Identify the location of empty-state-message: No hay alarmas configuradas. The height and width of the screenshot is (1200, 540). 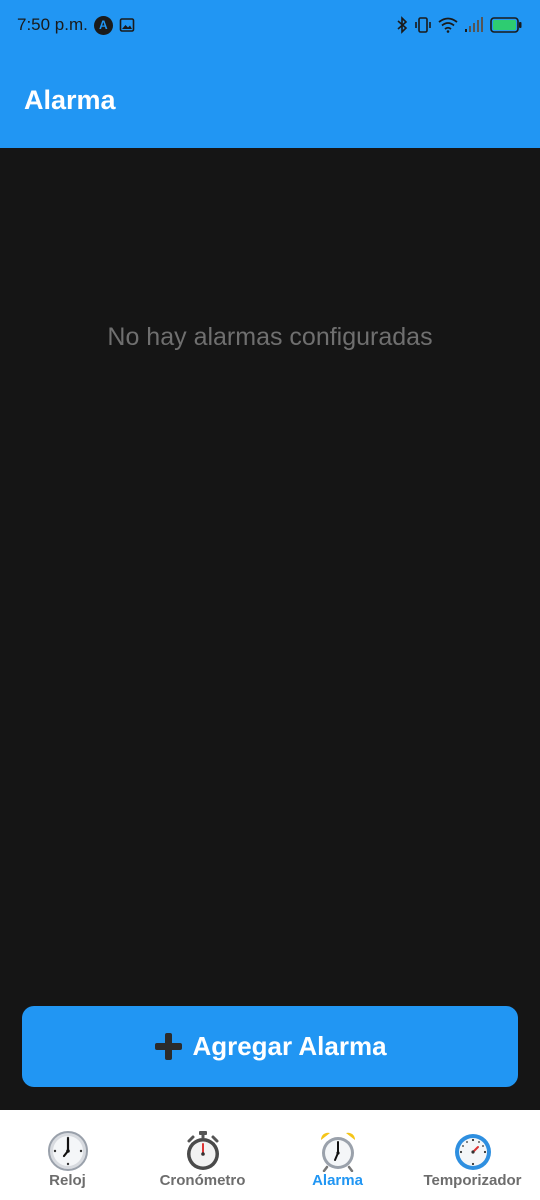
(270, 337).